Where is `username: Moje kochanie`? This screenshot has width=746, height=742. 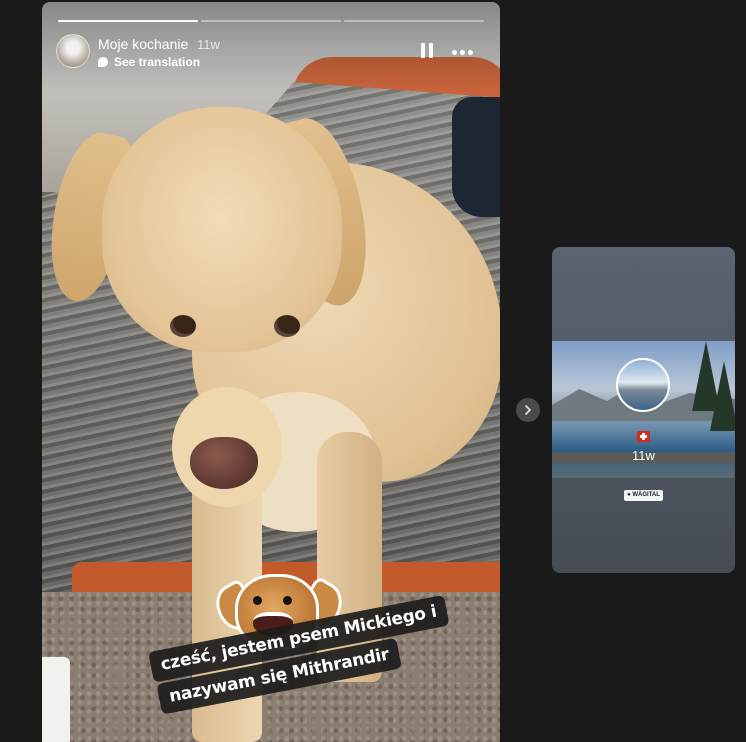 username: Moje kochanie is located at coordinates (143, 44).